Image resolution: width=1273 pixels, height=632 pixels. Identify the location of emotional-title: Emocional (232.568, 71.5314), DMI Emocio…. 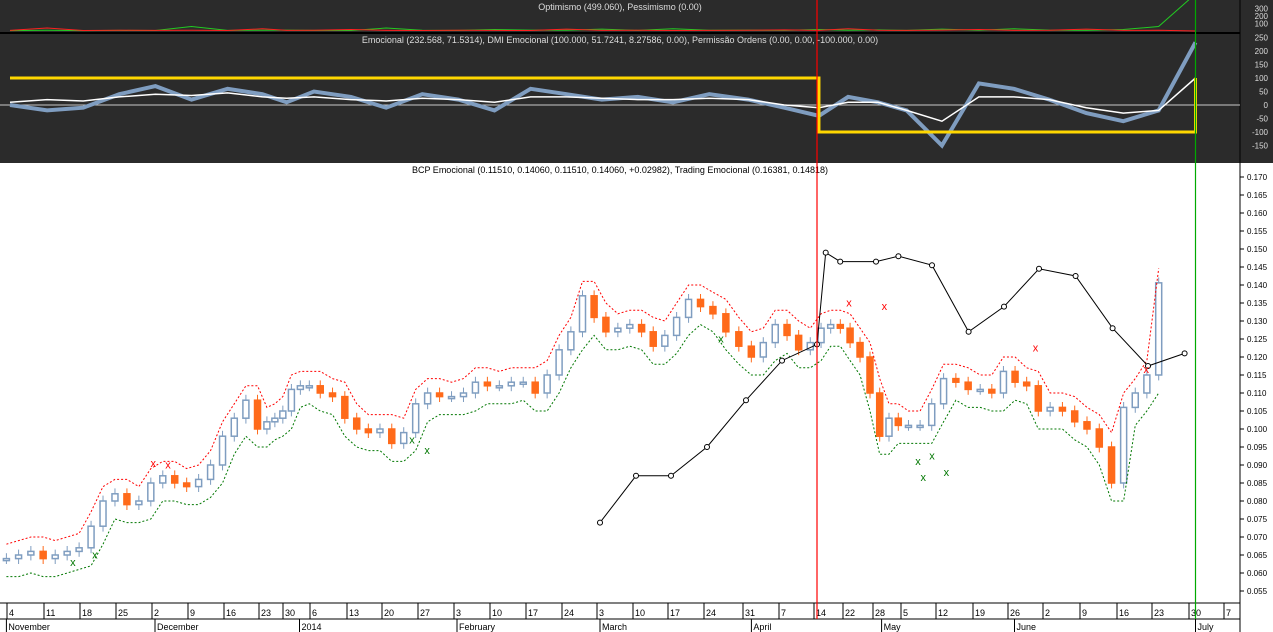
(620, 40).